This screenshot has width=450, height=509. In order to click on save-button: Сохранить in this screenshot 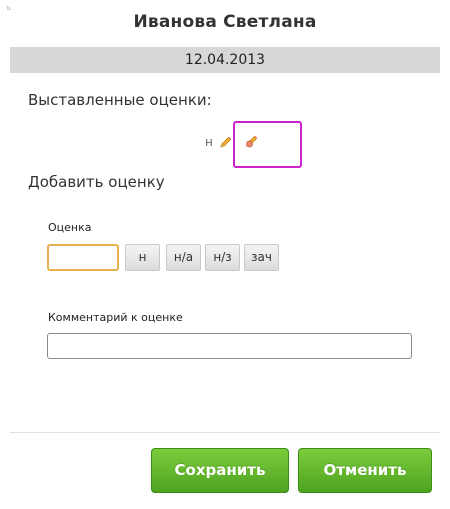, I will do `click(220, 470)`.